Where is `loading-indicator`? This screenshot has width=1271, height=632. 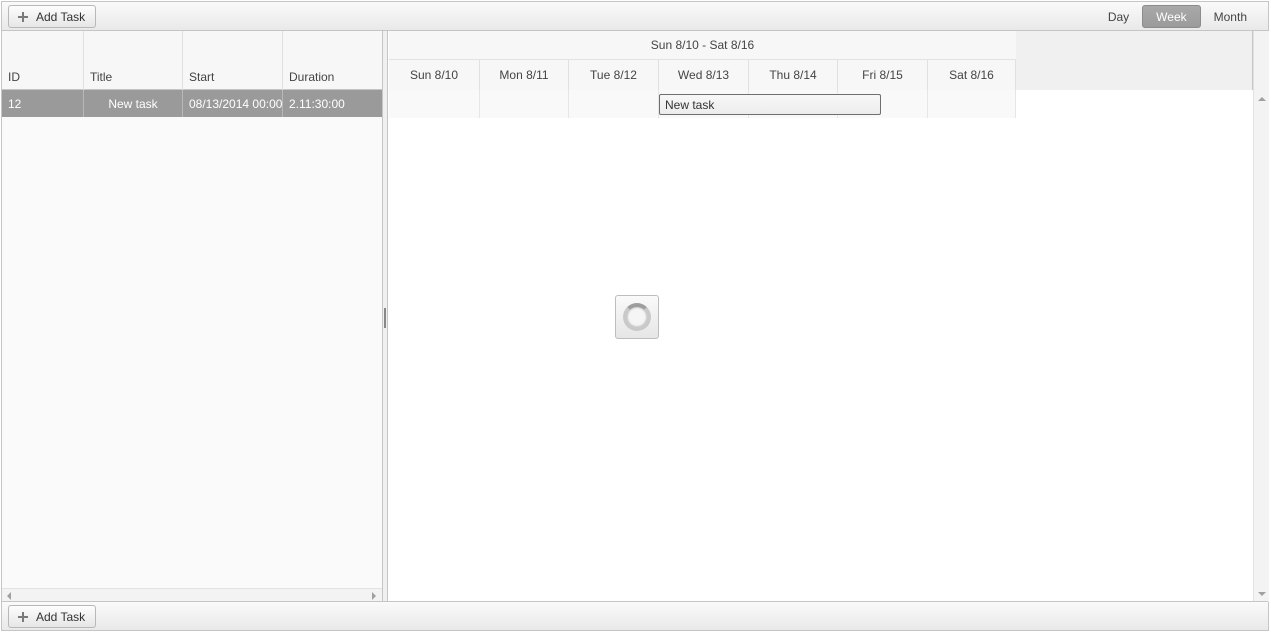
loading-indicator is located at coordinates (637, 317).